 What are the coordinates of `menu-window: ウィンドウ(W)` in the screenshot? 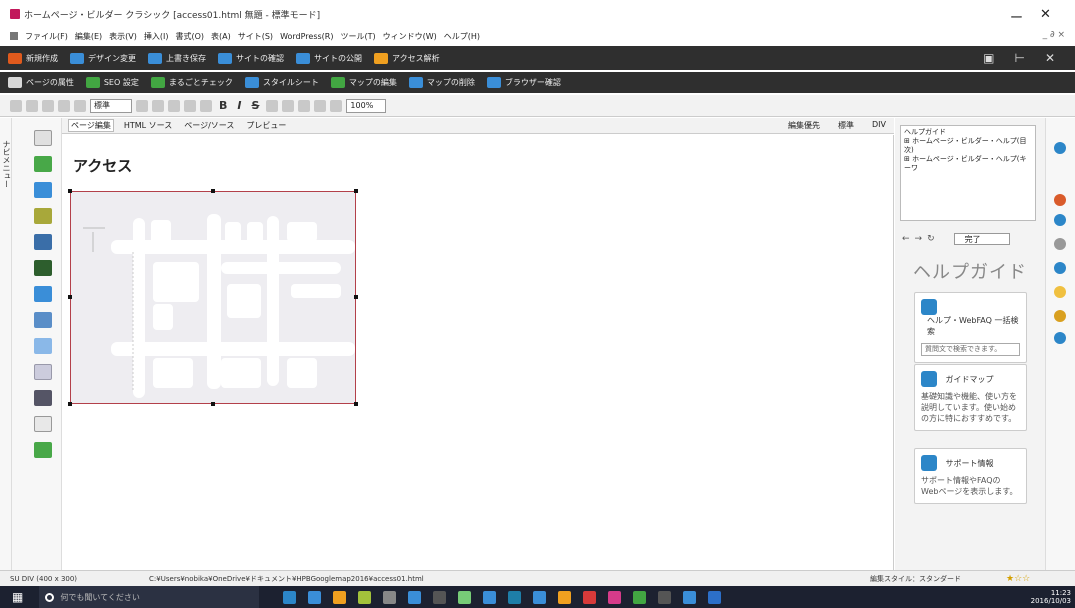 It's located at (410, 36).